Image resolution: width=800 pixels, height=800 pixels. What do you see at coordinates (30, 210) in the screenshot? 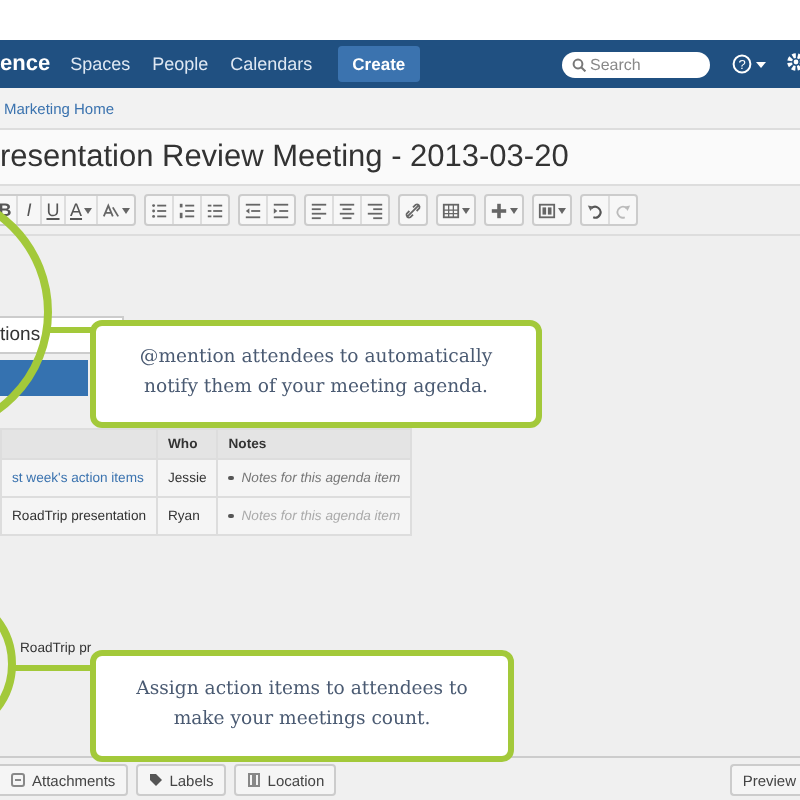
I see `format-button: I` at bounding box center [30, 210].